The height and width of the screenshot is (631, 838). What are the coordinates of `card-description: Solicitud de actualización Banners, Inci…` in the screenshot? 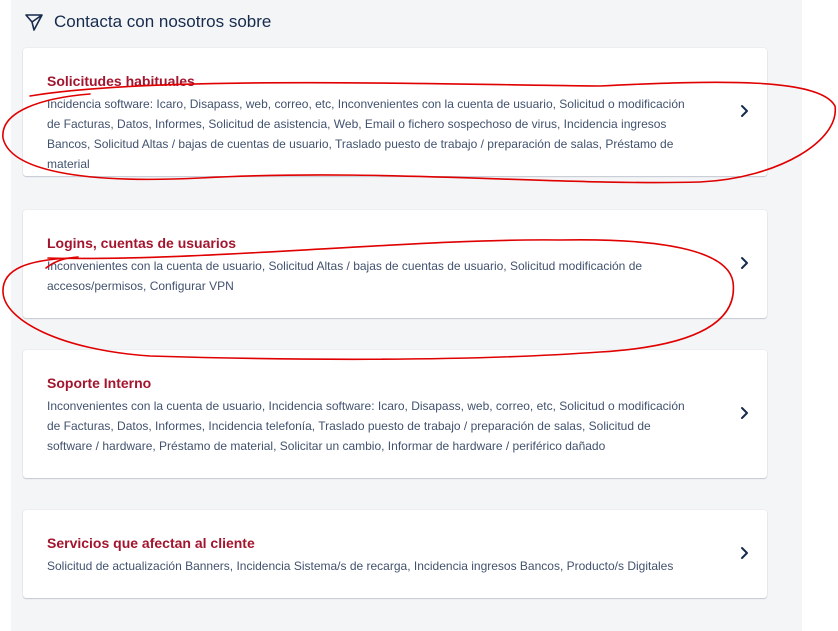 It's located at (360, 566).